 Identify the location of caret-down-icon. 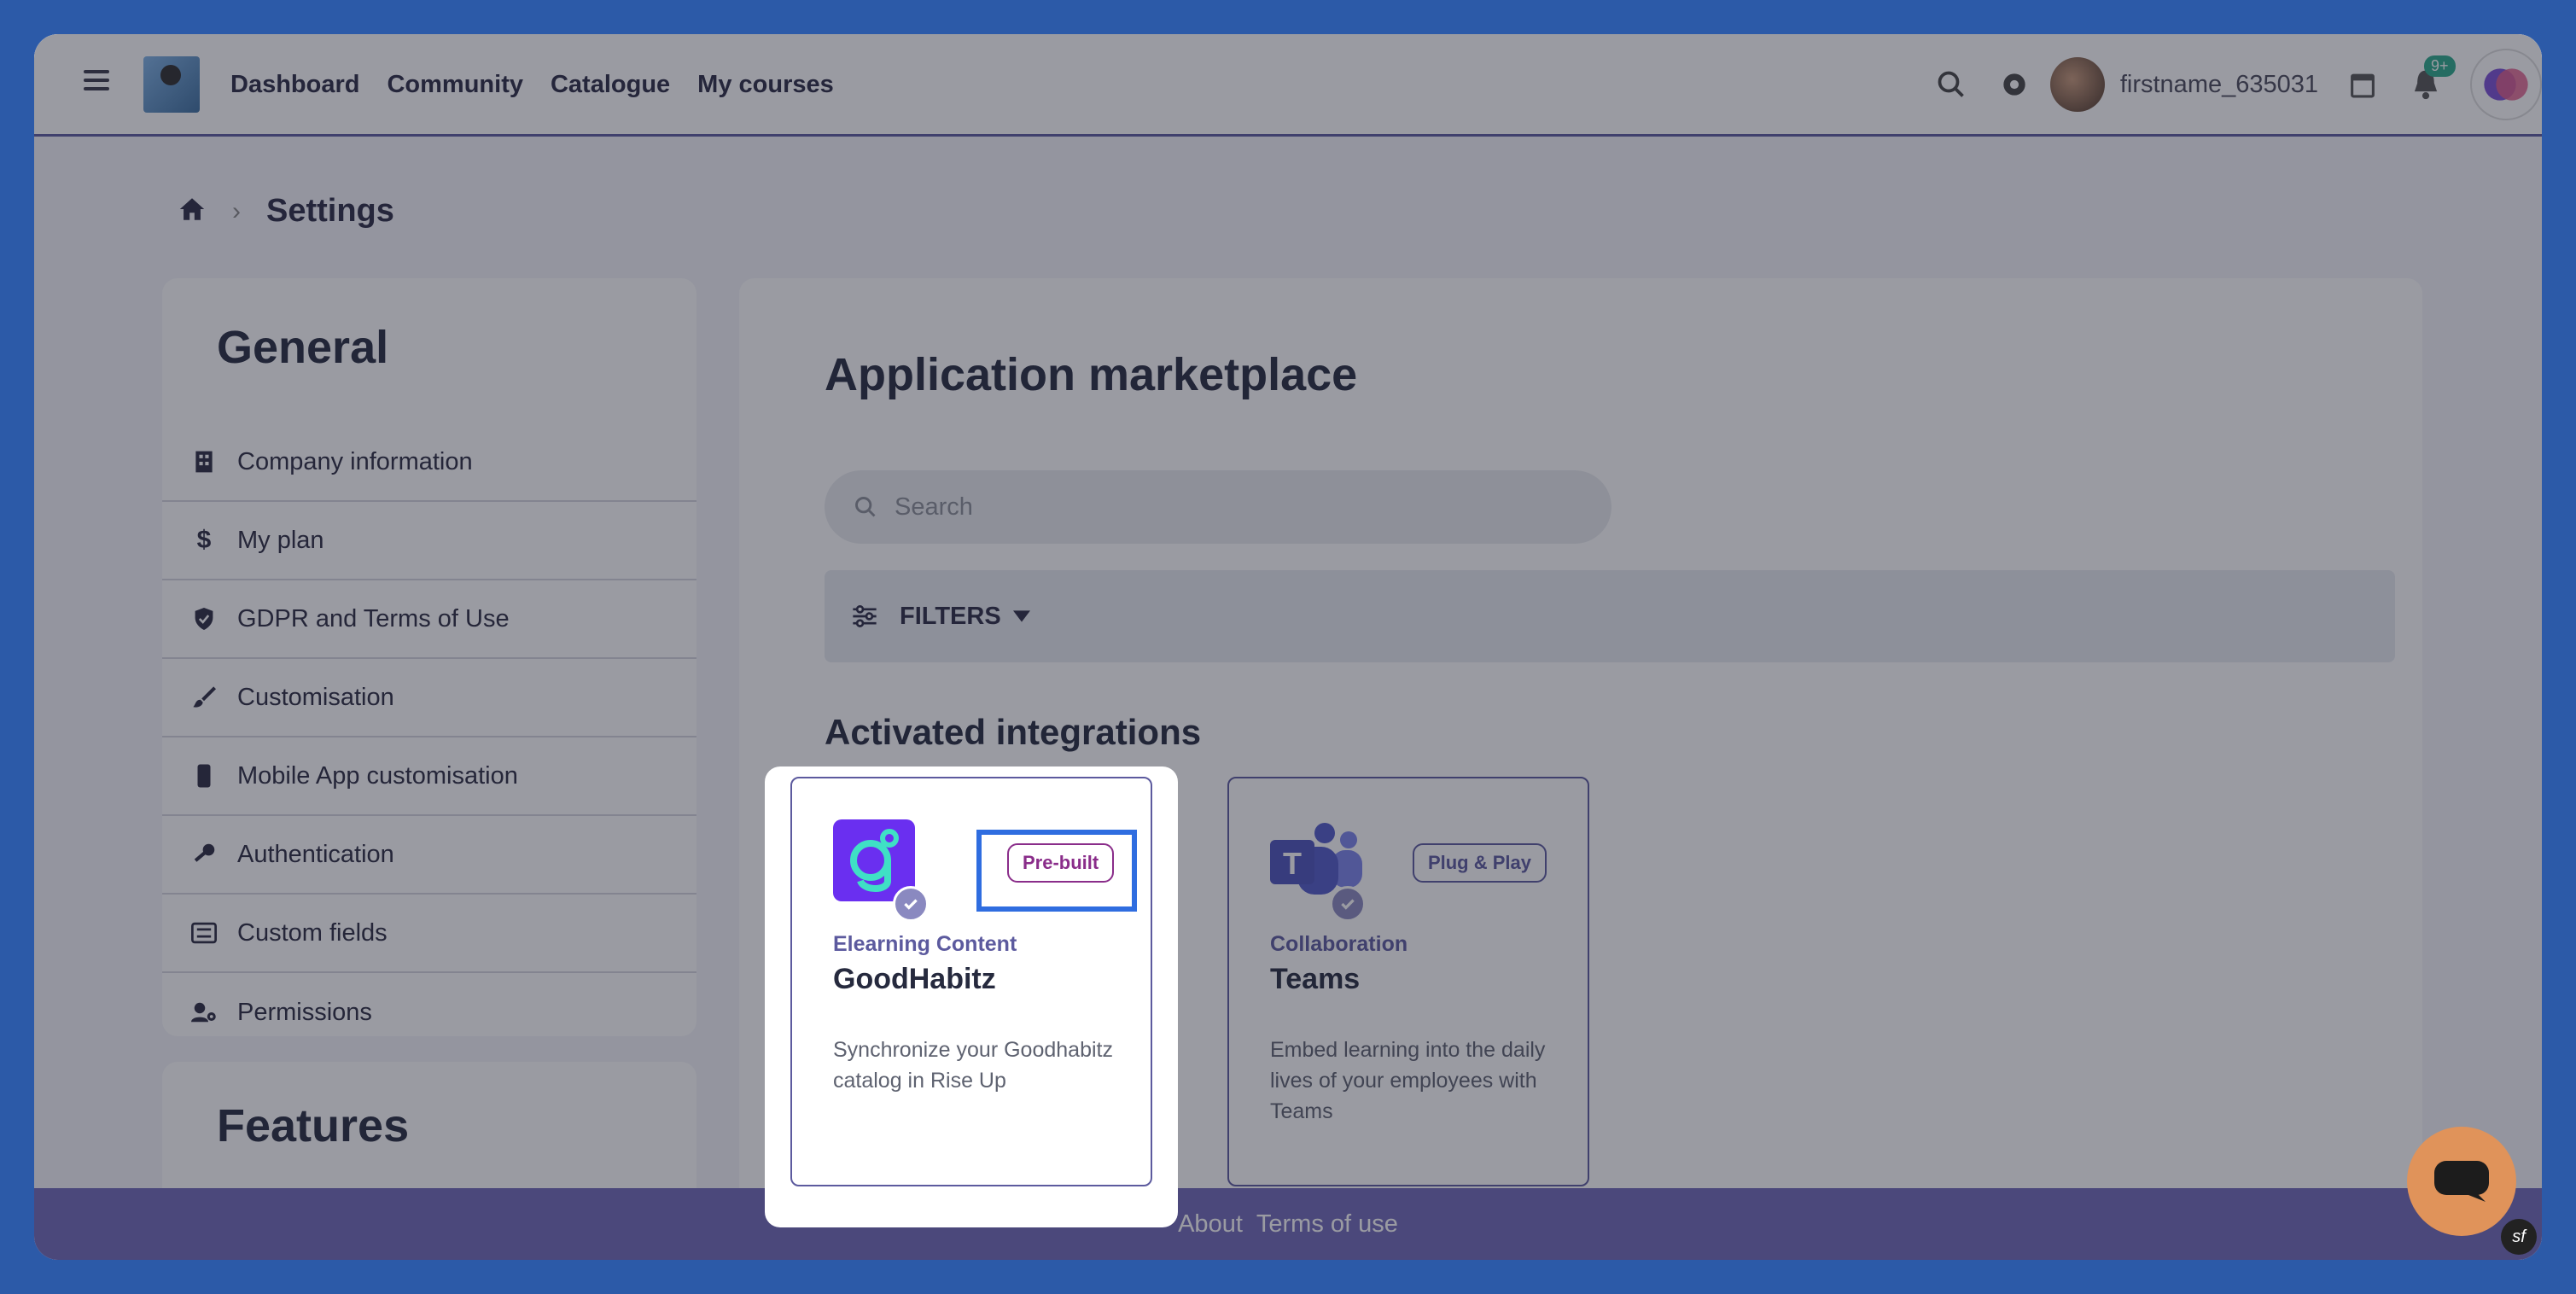
(1021, 616).